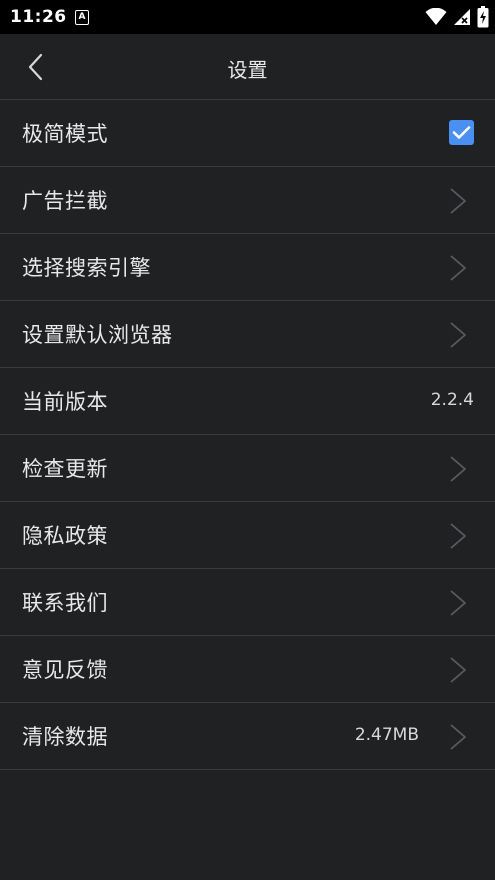  What do you see at coordinates (483, 17) in the screenshot?
I see `battery-charging-icon` at bounding box center [483, 17].